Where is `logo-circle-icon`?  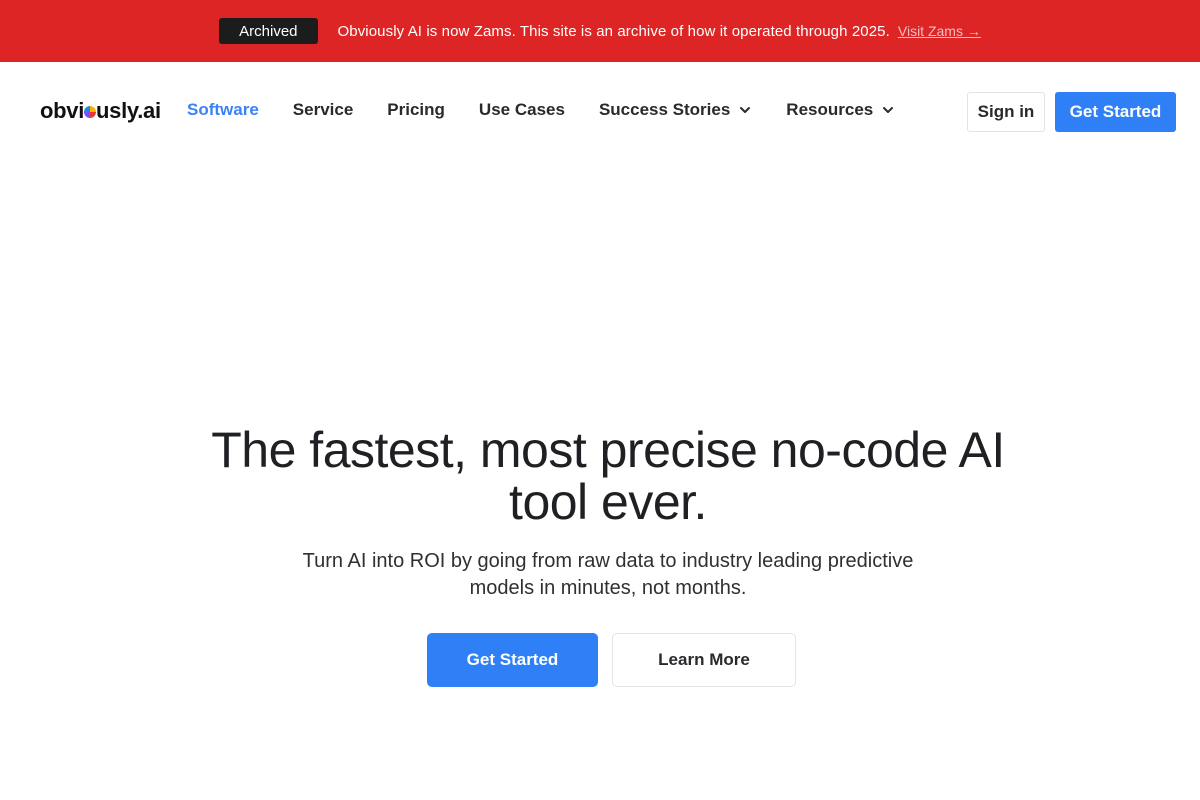 logo-circle-icon is located at coordinates (90, 112).